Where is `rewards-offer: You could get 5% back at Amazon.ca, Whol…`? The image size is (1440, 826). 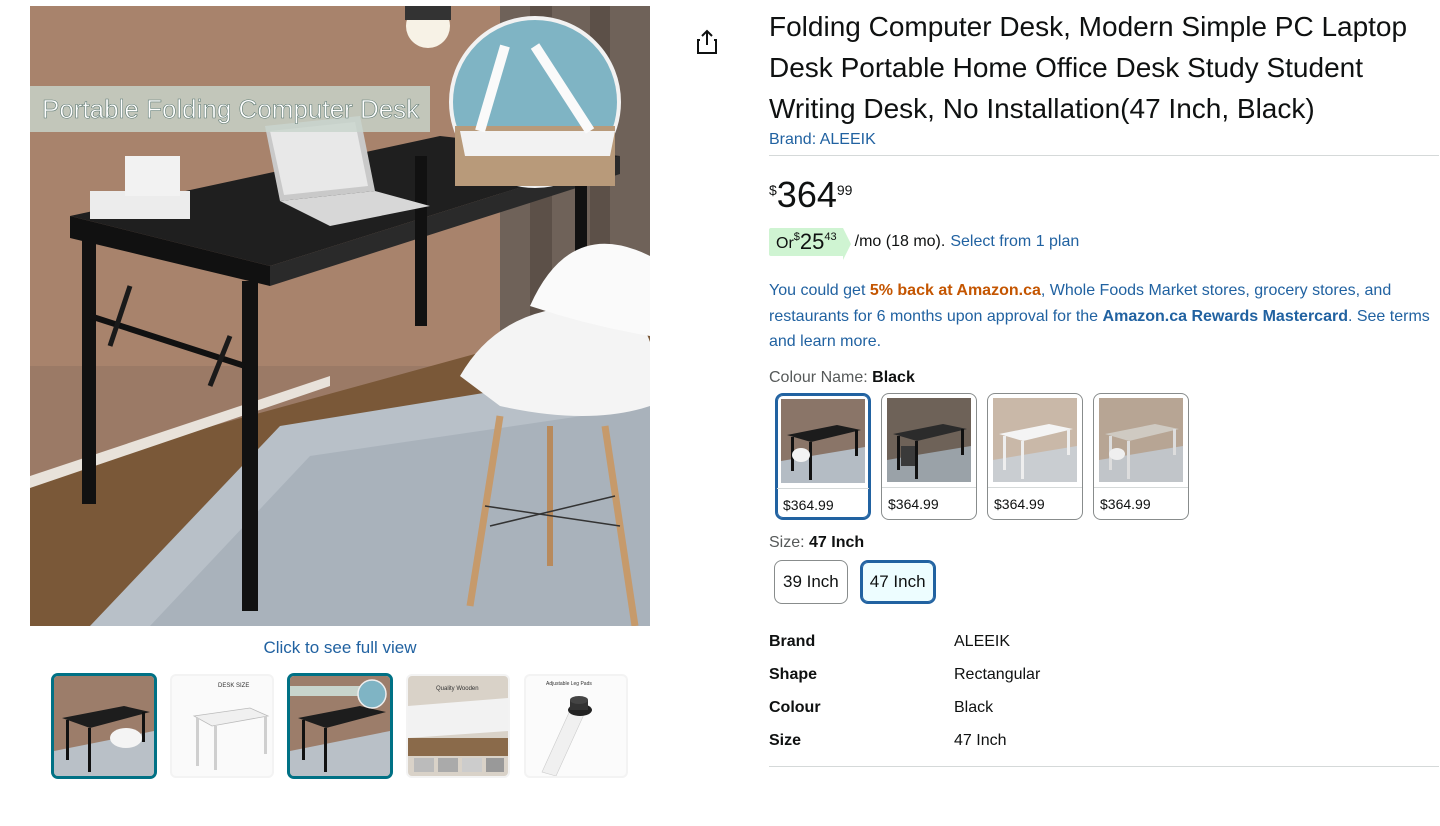 rewards-offer: You could get 5% back at Amazon.ca, Whol… is located at coordinates (1101, 316).